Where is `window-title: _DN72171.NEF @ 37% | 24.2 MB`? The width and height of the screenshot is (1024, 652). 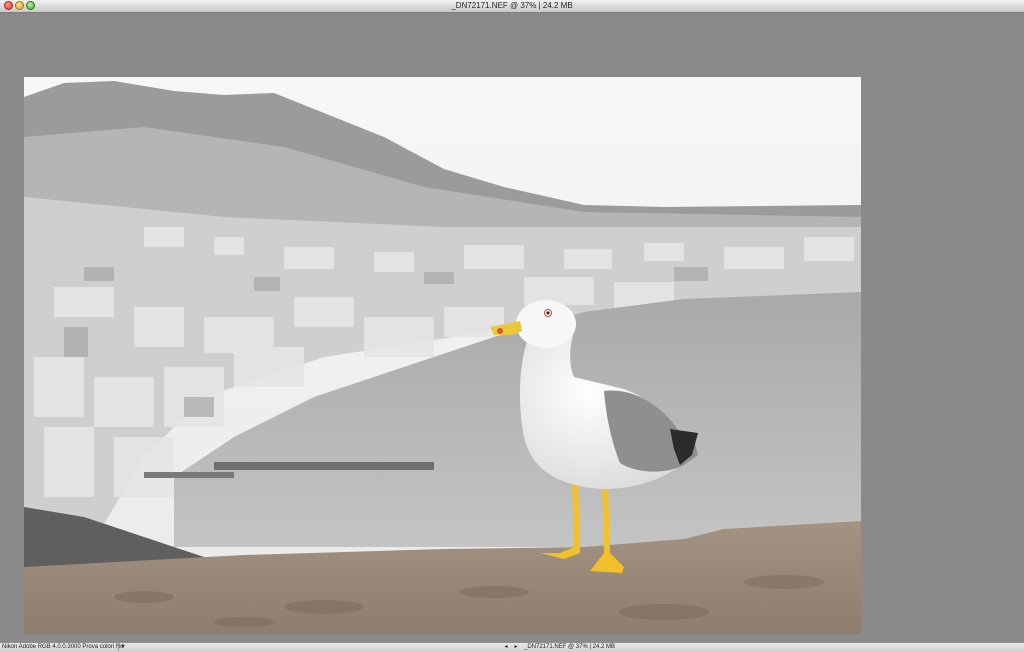 window-title: _DN72171.NEF @ 37% | 24.2 MB is located at coordinates (512, 5).